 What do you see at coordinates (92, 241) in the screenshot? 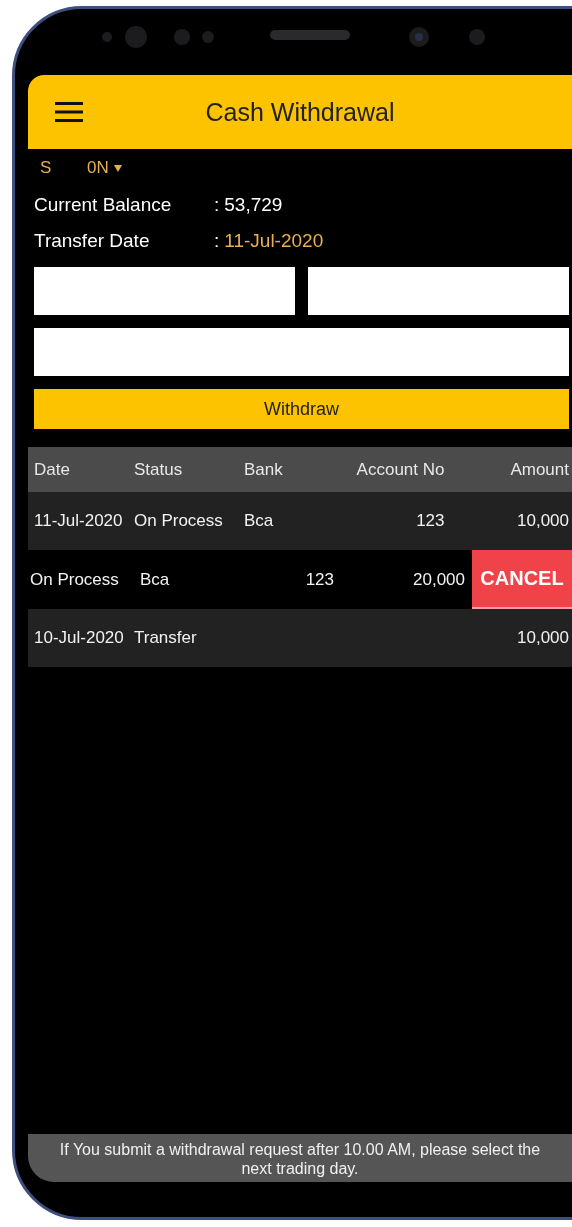
I see `info-label: Transfer Date` at bounding box center [92, 241].